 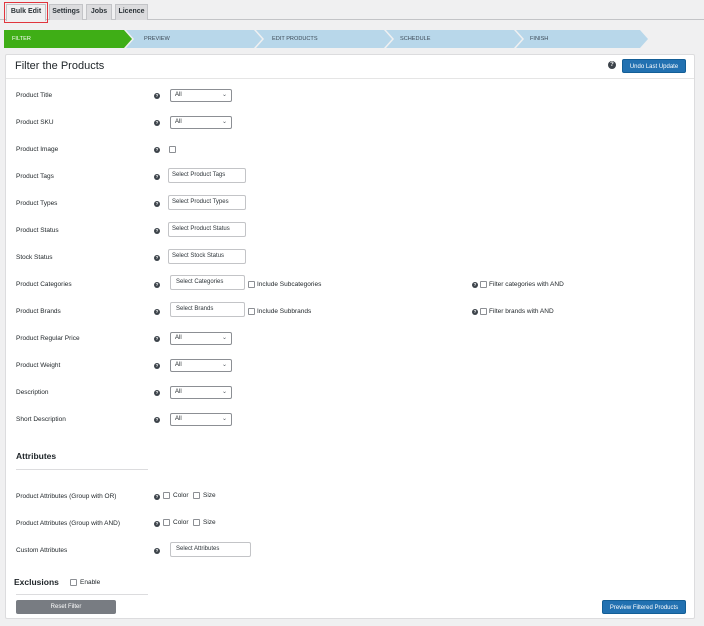 I want to click on exclusions-enable-label: Enable, so click(x=90, y=582).